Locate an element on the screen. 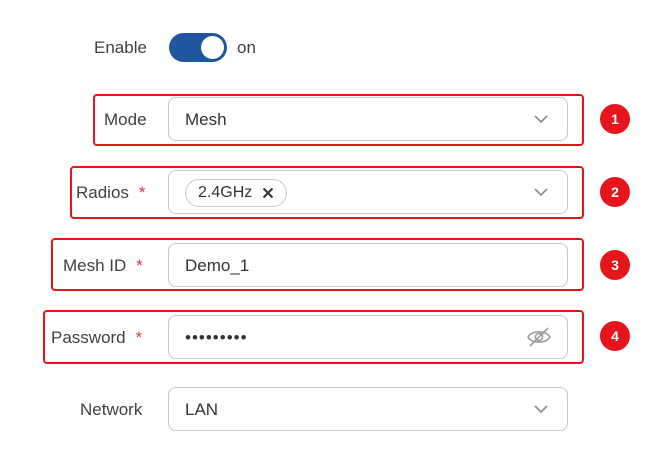  radios-label: Radios * is located at coordinates (111, 192).